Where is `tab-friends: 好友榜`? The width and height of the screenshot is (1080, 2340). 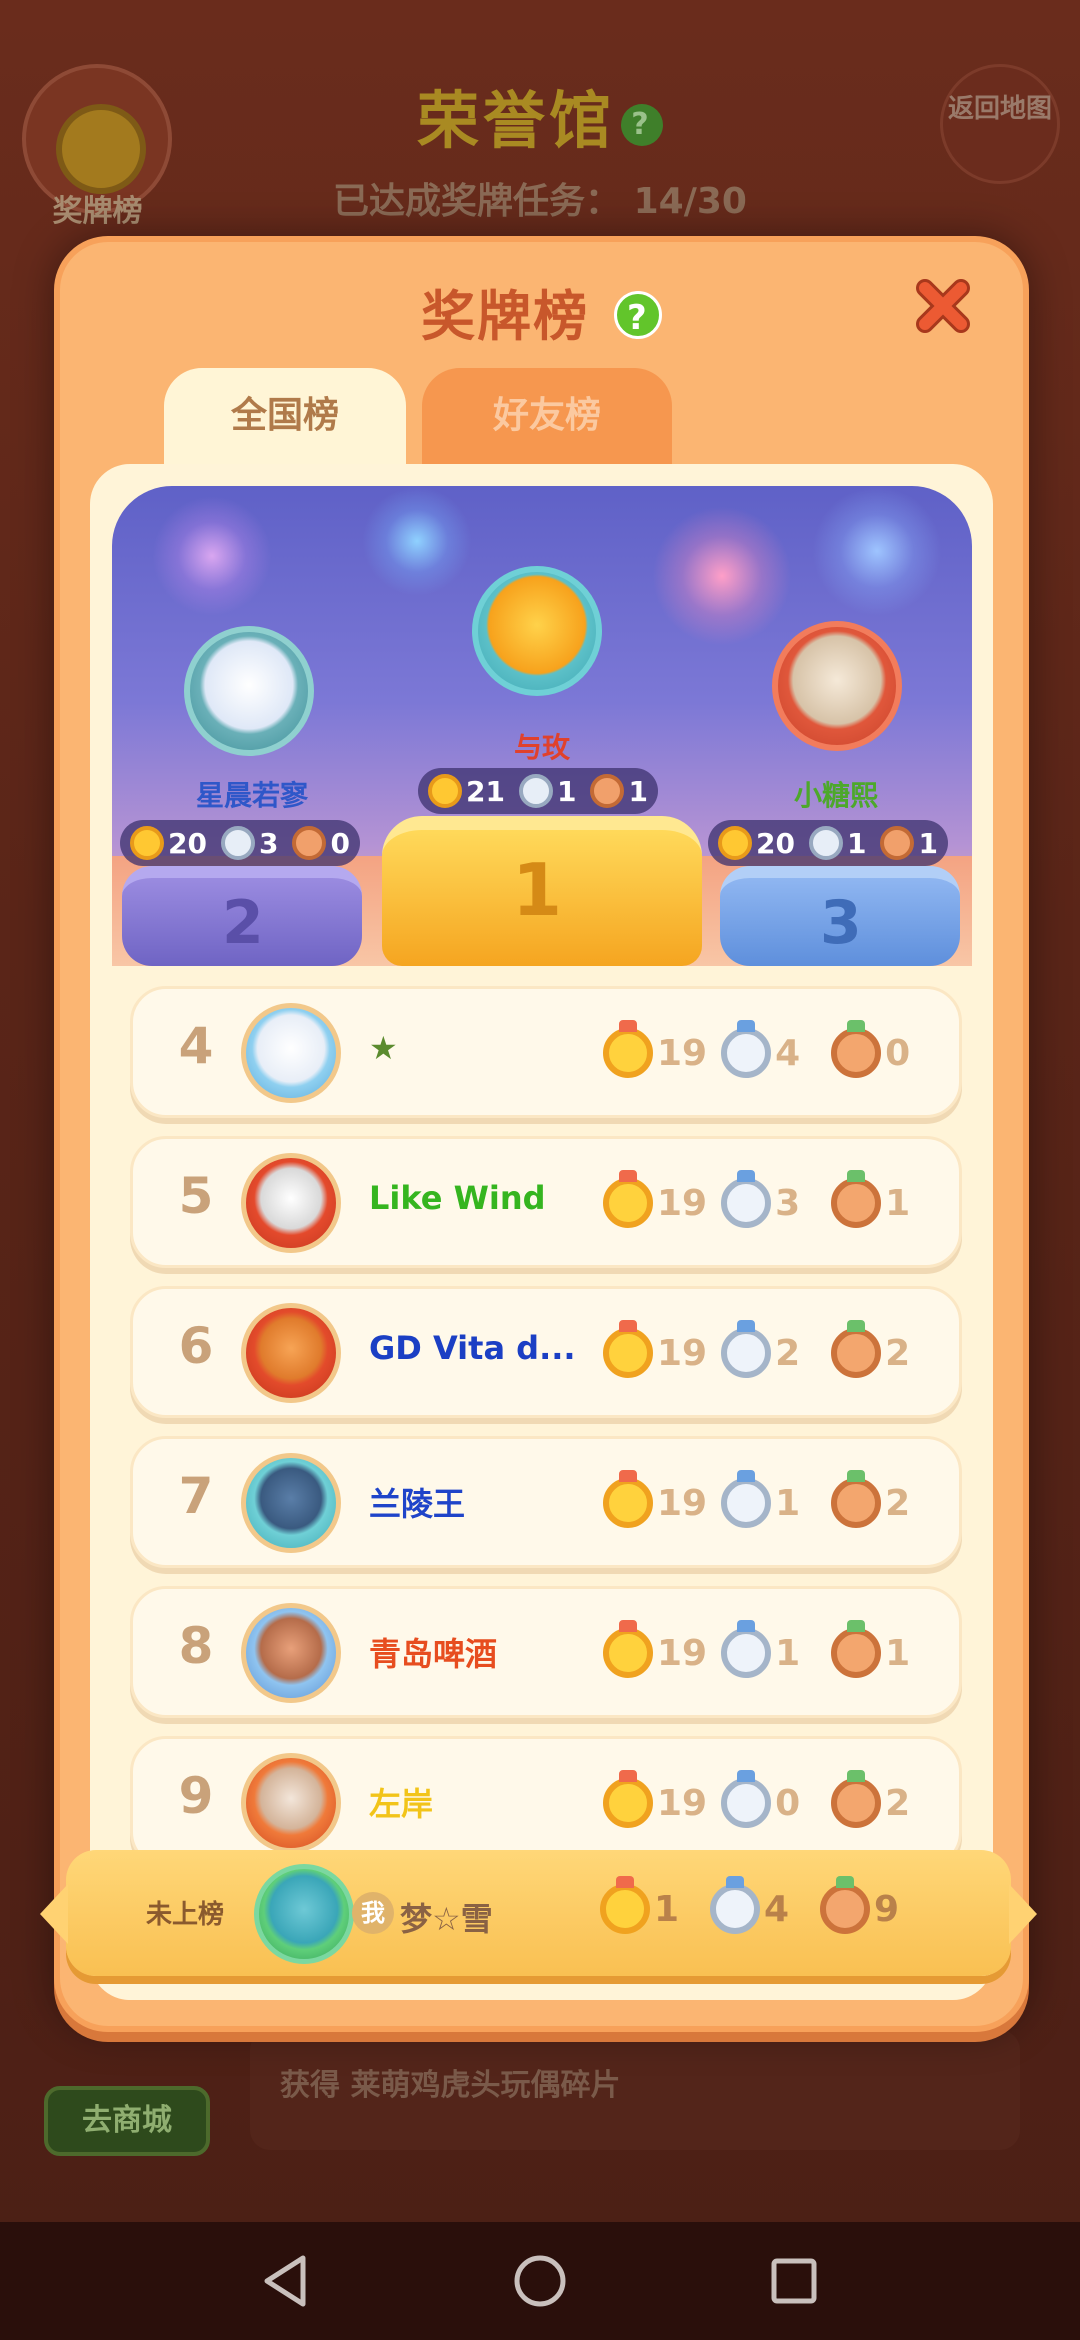
tab-friends: 好友榜 is located at coordinates (547, 422).